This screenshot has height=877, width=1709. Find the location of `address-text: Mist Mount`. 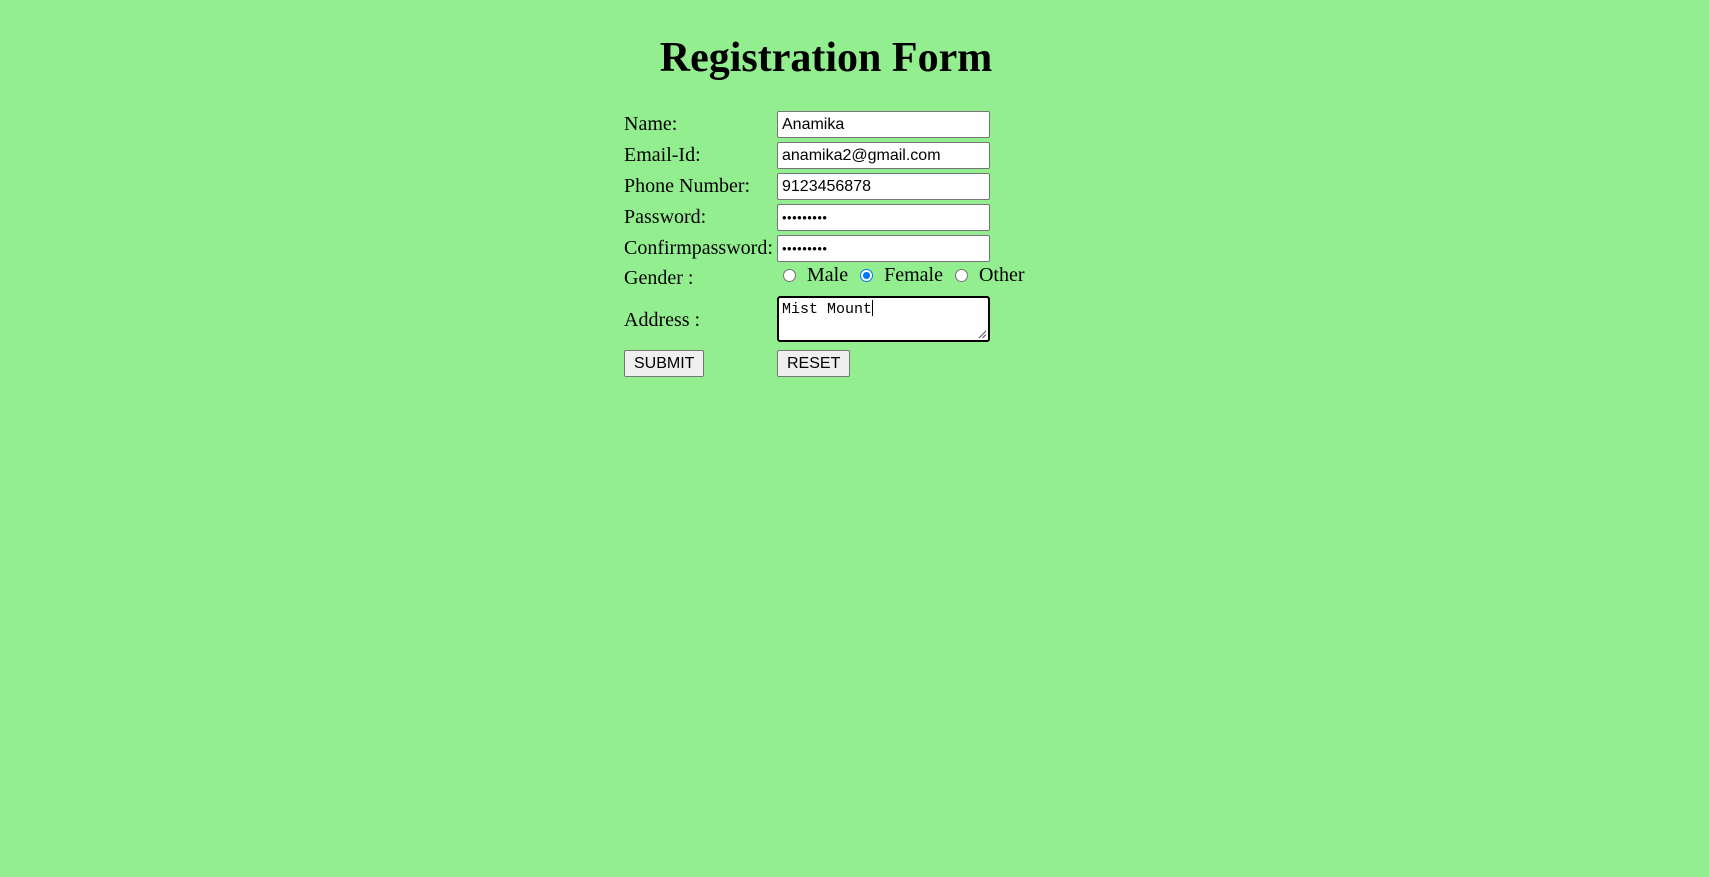

address-text: Mist Mount is located at coordinates (827, 309).